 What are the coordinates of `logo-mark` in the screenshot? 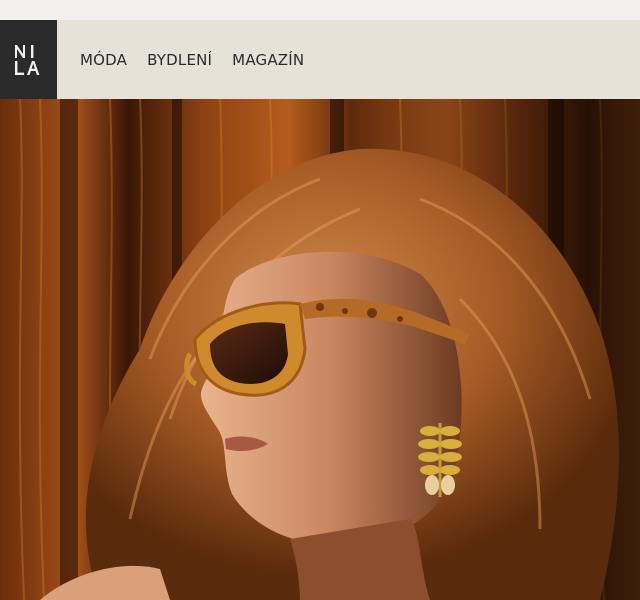 It's located at (26, 59).